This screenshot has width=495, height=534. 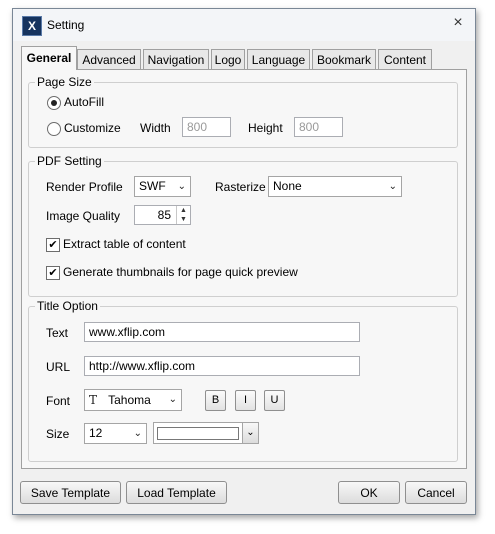 What do you see at coordinates (176, 492) in the screenshot?
I see `load-template-button: Load Template` at bounding box center [176, 492].